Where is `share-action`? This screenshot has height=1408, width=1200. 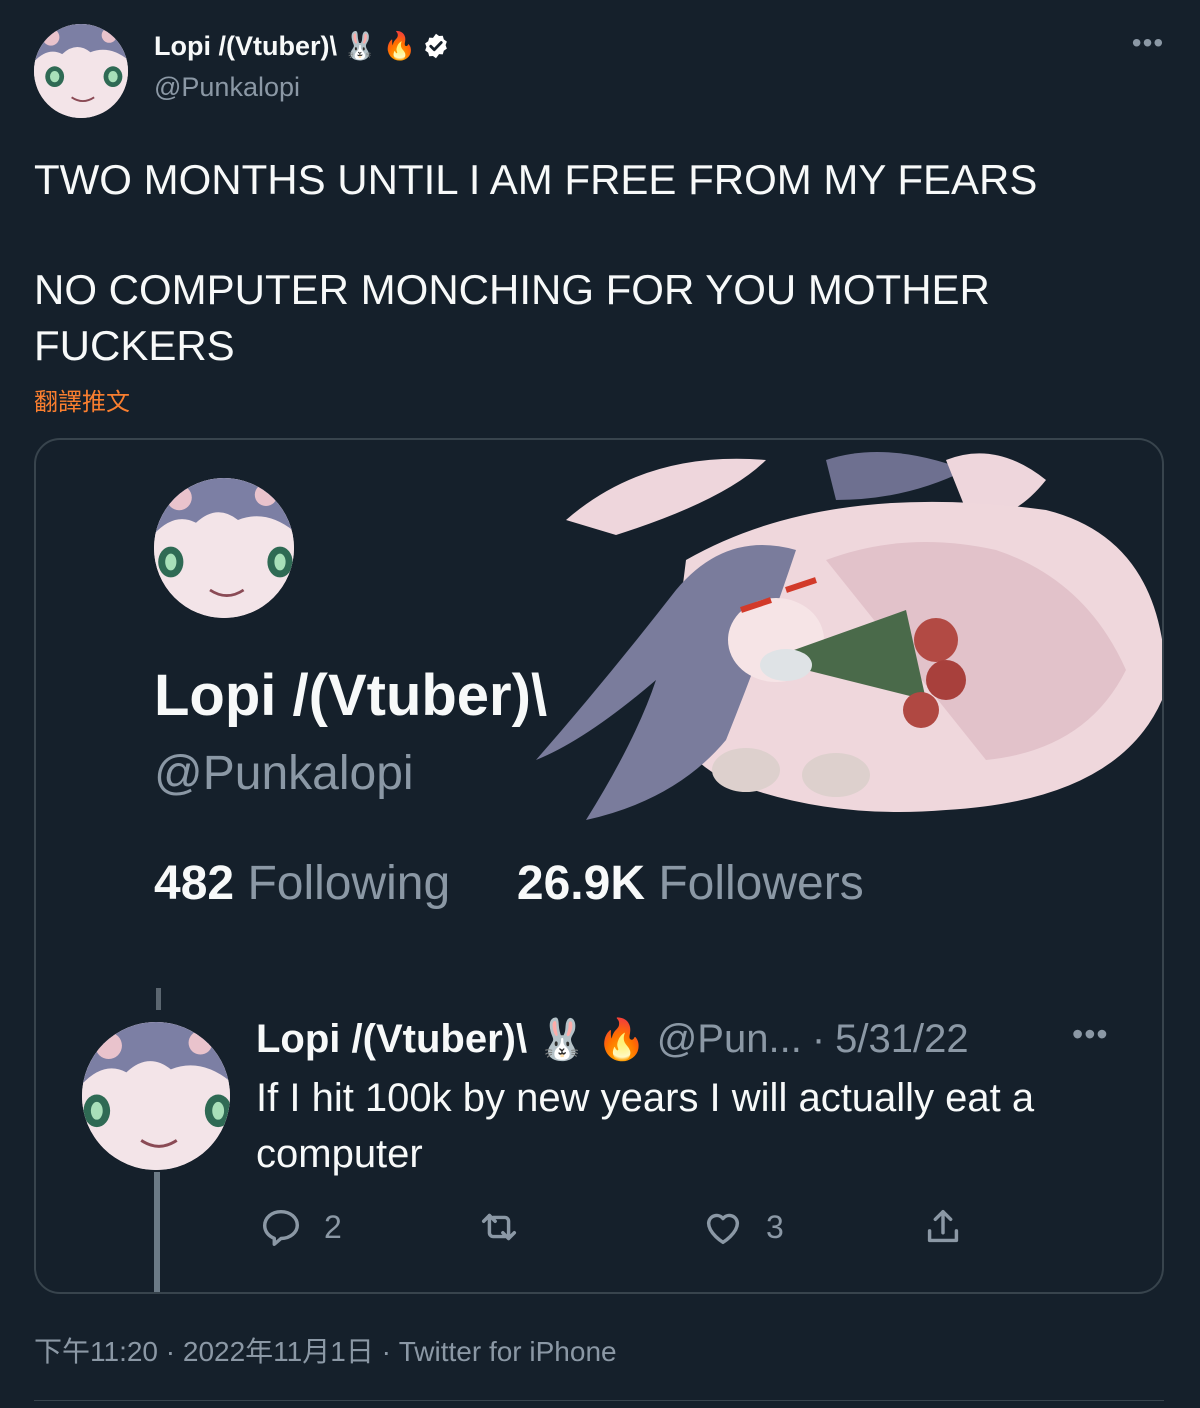
share-action is located at coordinates (943, 1227).